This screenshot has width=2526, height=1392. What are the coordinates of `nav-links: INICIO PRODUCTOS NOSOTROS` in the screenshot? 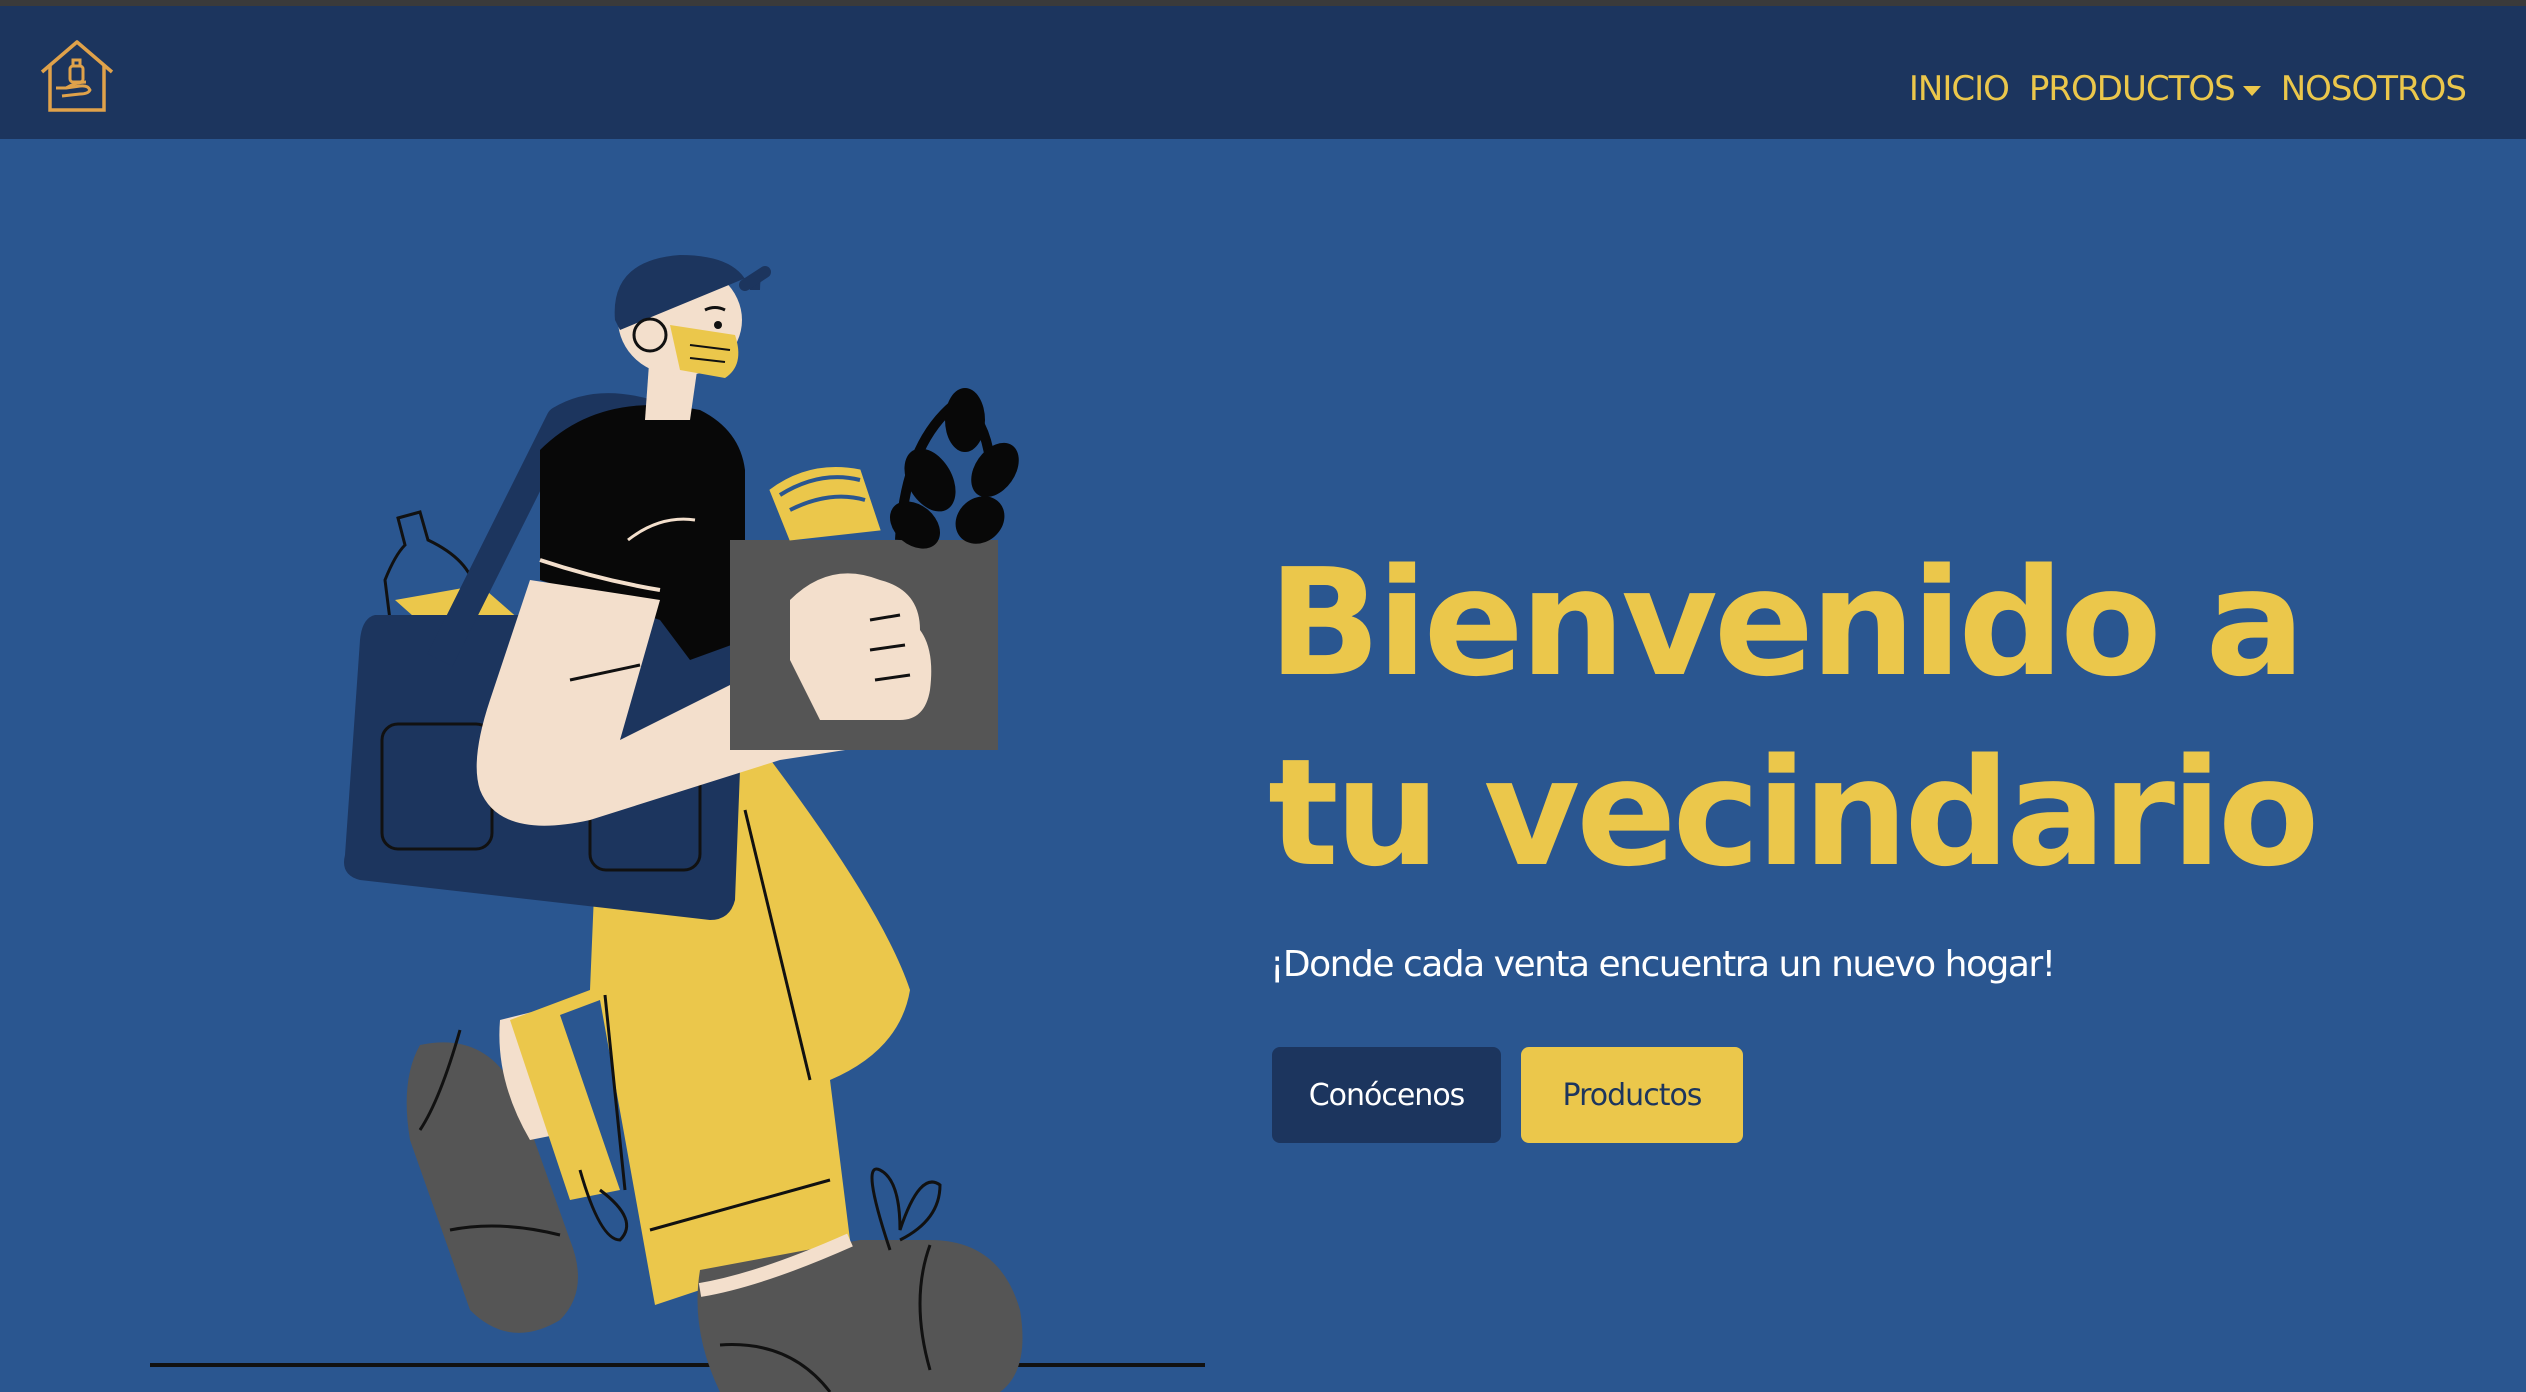 It's located at (2188, 89).